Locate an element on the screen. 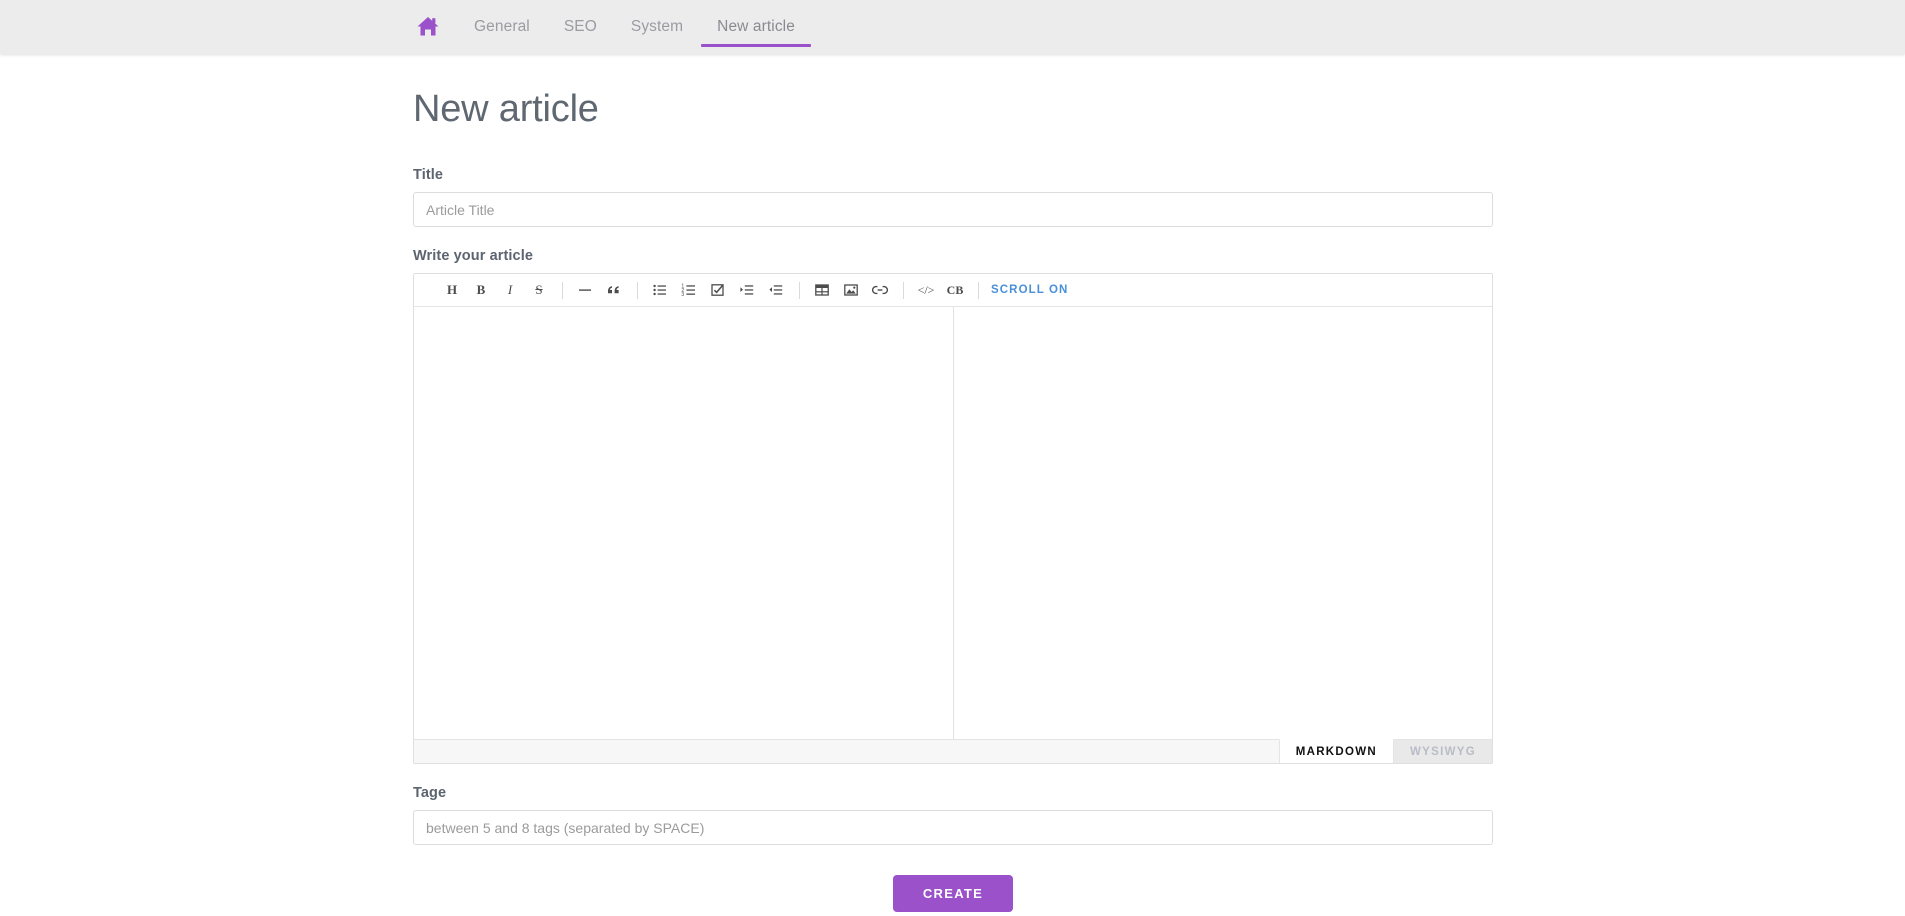 The image size is (1905, 916). bold-glyph: B is located at coordinates (481, 289).